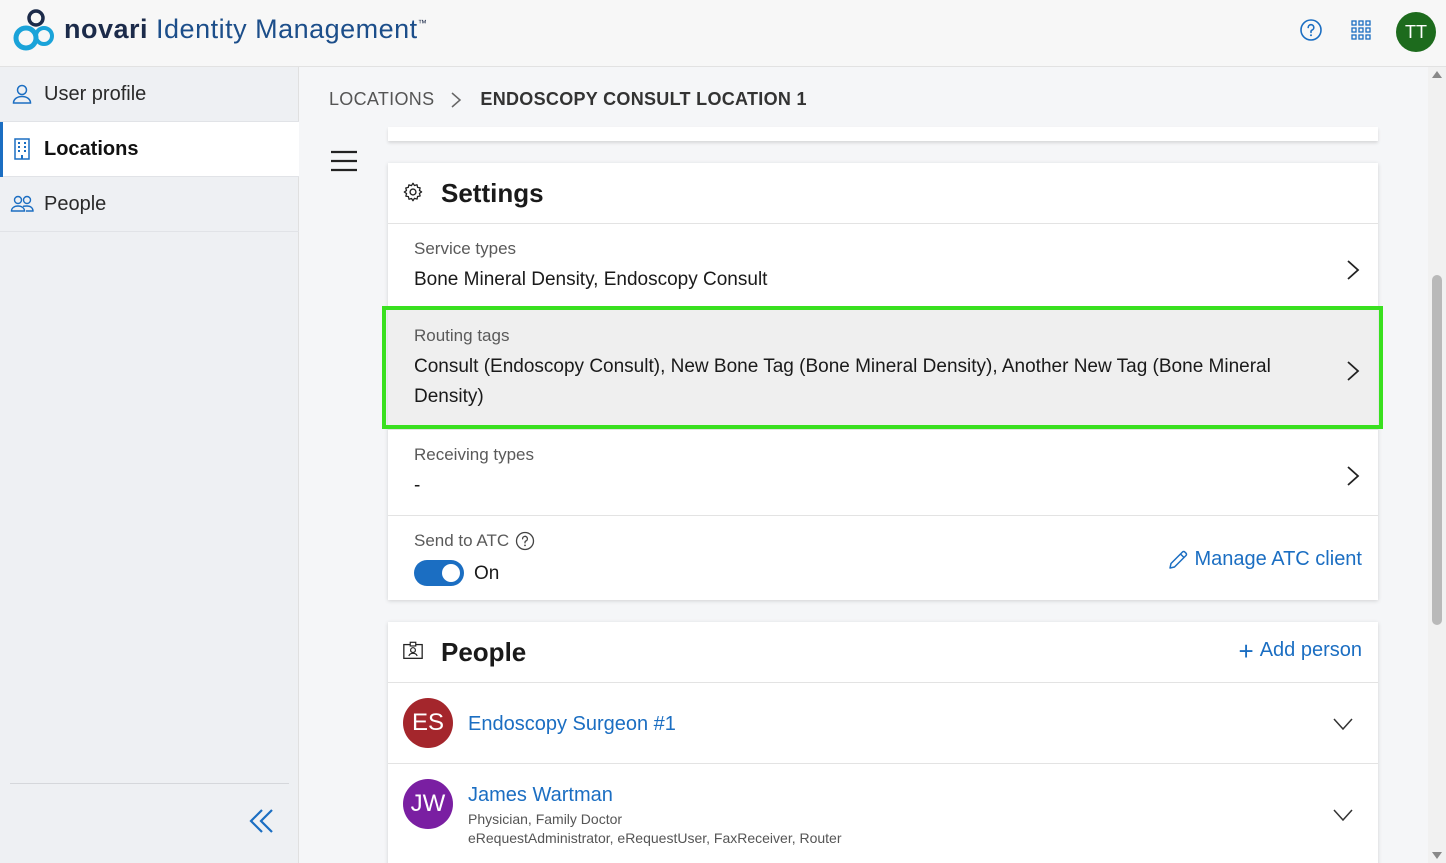 The height and width of the screenshot is (863, 1446). What do you see at coordinates (883, 473) in the screenshot?
I see `receiving-types-row: Receiving types -` at bounding box center [883, 473].